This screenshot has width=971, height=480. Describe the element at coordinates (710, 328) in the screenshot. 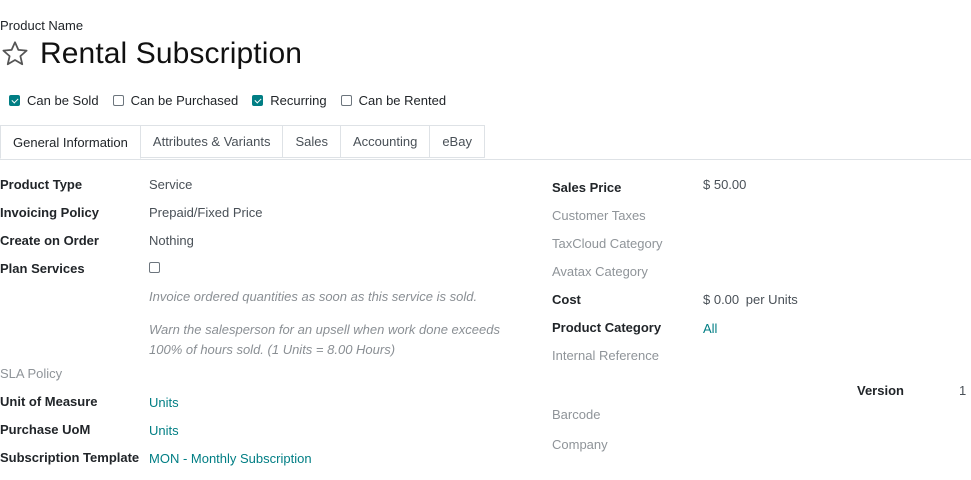

I see `product-category-field: All` at that location.